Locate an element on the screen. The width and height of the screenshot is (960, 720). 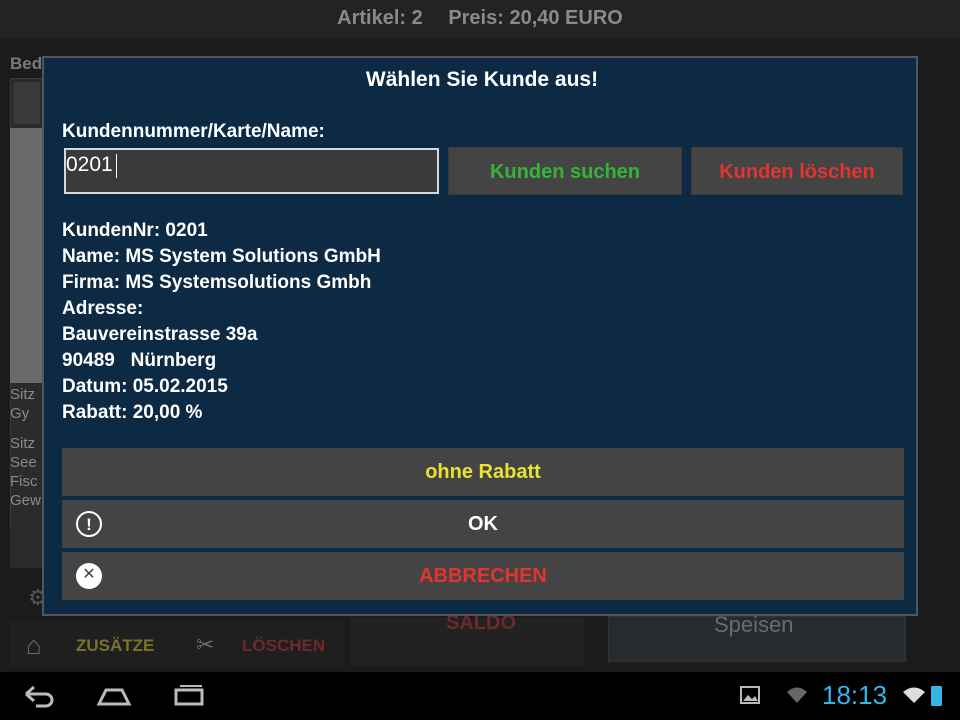
left-column-label: Bed is located at coordinates (26, 63).